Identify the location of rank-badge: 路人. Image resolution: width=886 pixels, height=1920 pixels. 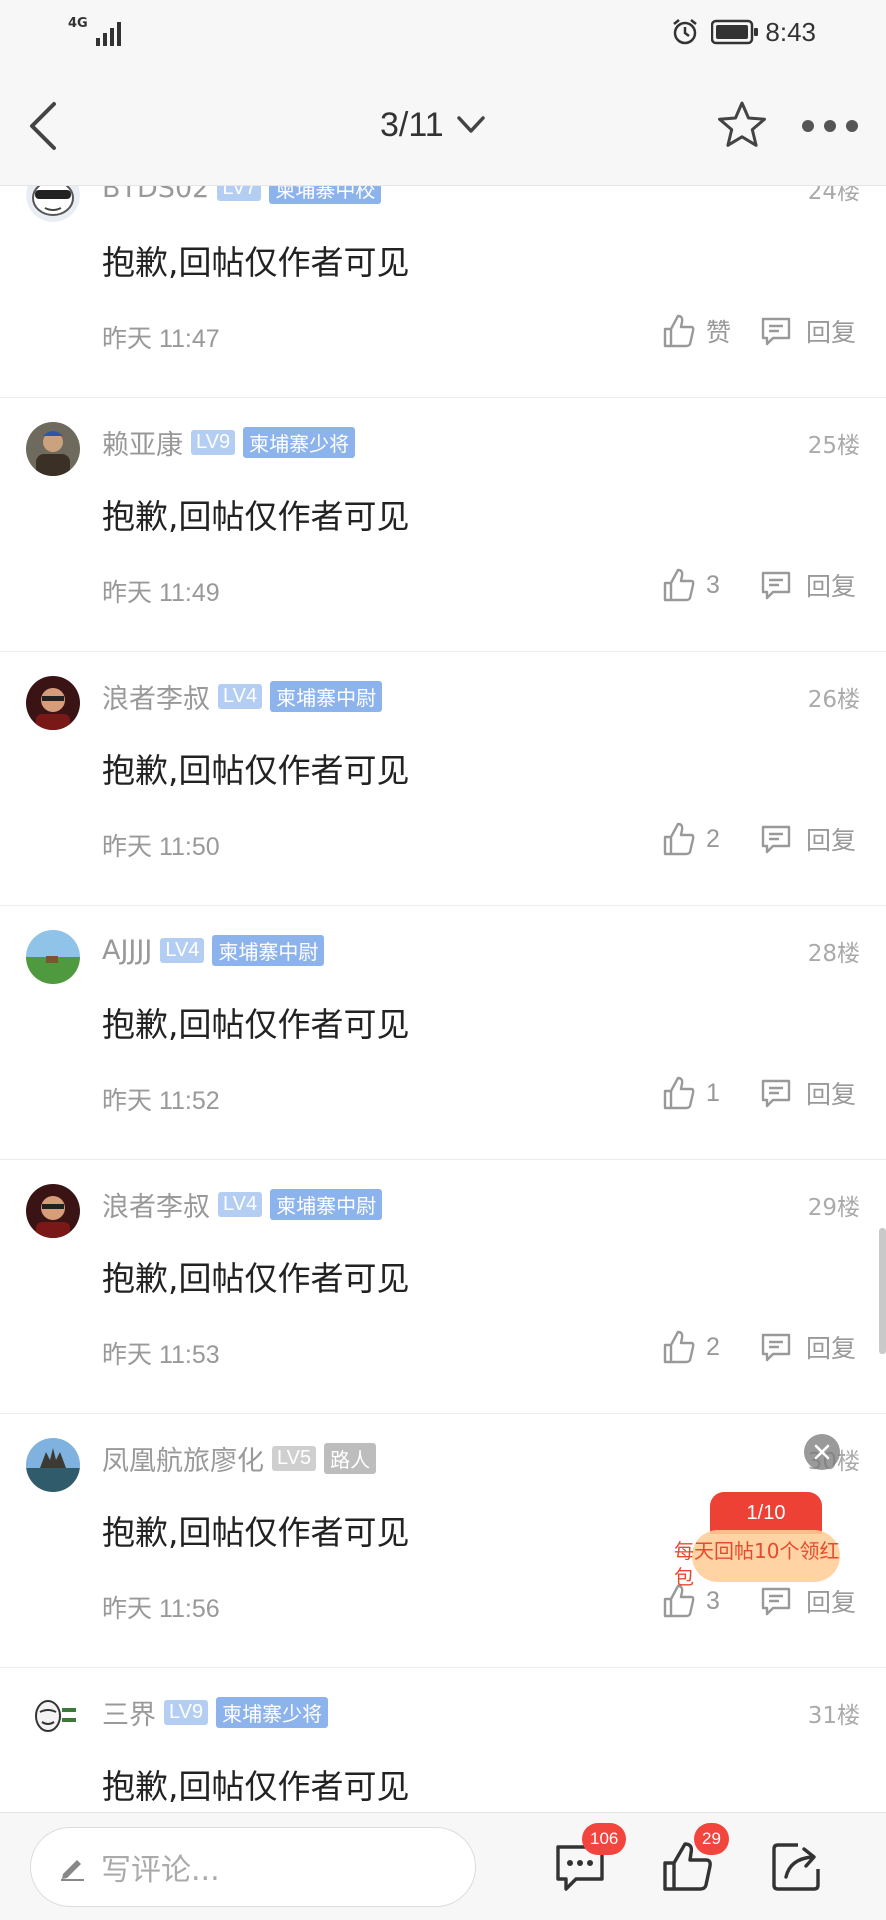
(350, 1458).